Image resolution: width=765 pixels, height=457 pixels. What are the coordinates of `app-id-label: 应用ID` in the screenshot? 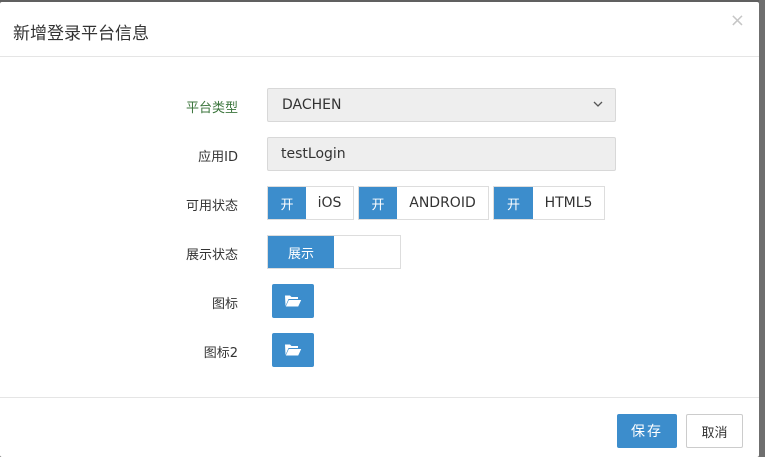 It's located at (218, 157).